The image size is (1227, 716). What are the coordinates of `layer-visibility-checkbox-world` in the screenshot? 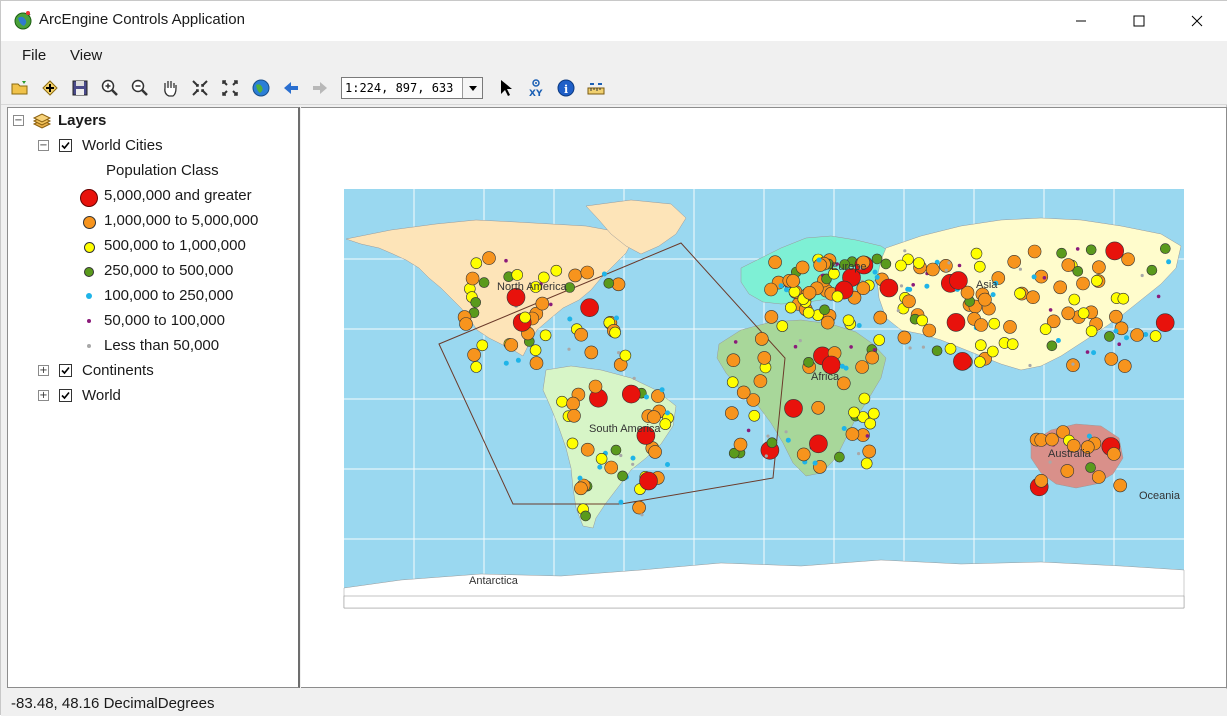 It's located at (65, 395).